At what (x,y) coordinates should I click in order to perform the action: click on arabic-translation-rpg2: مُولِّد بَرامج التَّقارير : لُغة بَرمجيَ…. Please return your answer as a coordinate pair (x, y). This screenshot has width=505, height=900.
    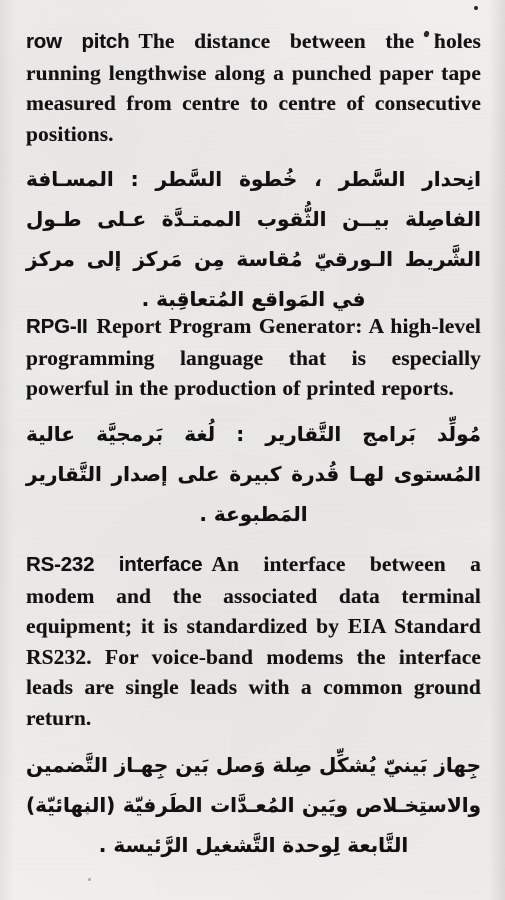
    Looking at the image, I should click on (253, 473).